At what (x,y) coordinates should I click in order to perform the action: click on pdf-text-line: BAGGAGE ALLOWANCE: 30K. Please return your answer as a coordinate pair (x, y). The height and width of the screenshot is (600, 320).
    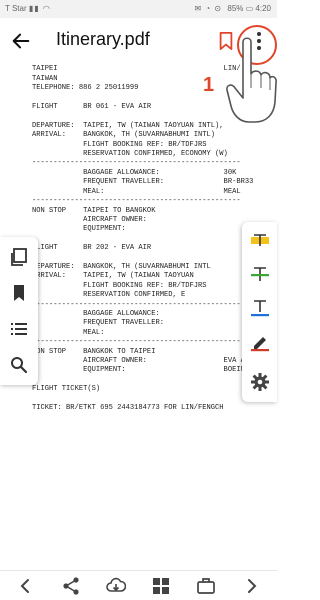
    Looking at the image, I should click on (134, 172).